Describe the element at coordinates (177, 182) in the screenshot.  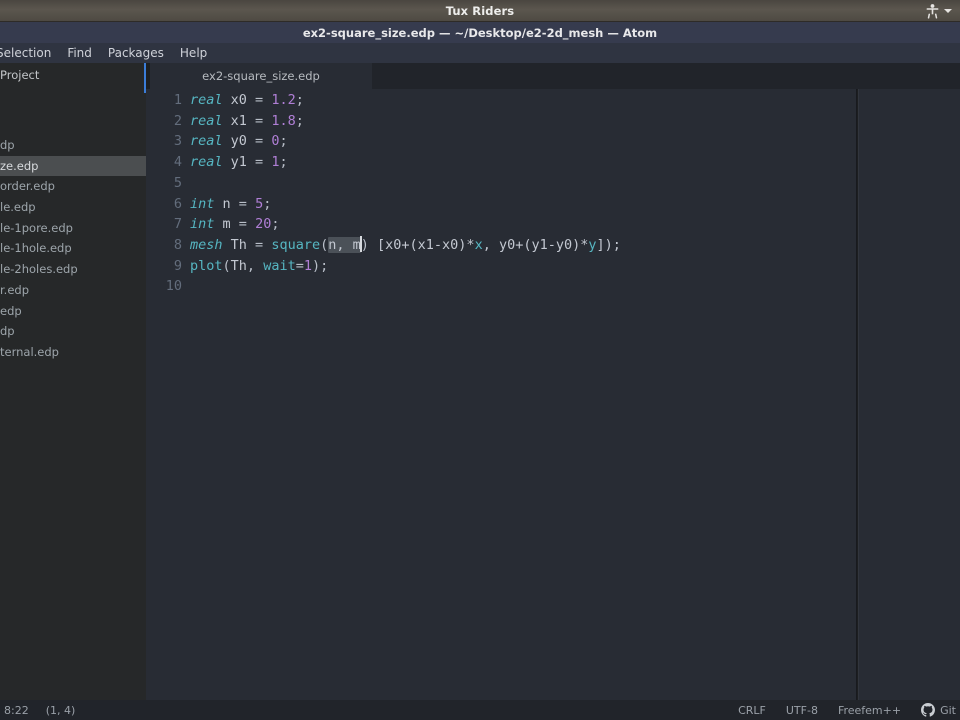
I see `line-number: 5` at that location.